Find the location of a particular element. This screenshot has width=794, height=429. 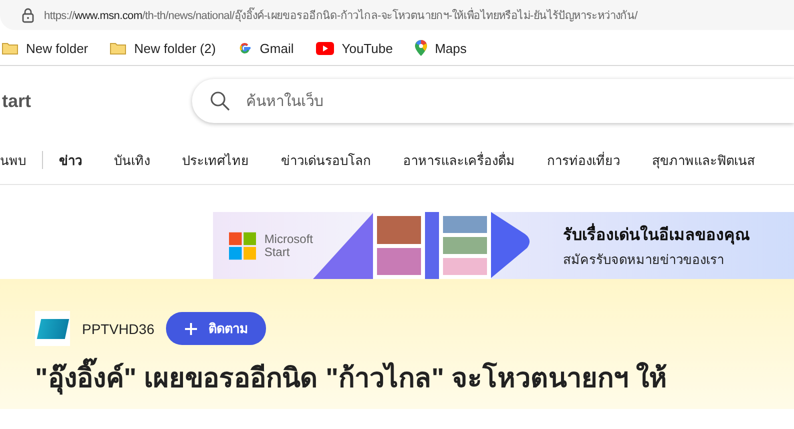

brand-name: Microsoft Start is located at coordinates (288, 245).